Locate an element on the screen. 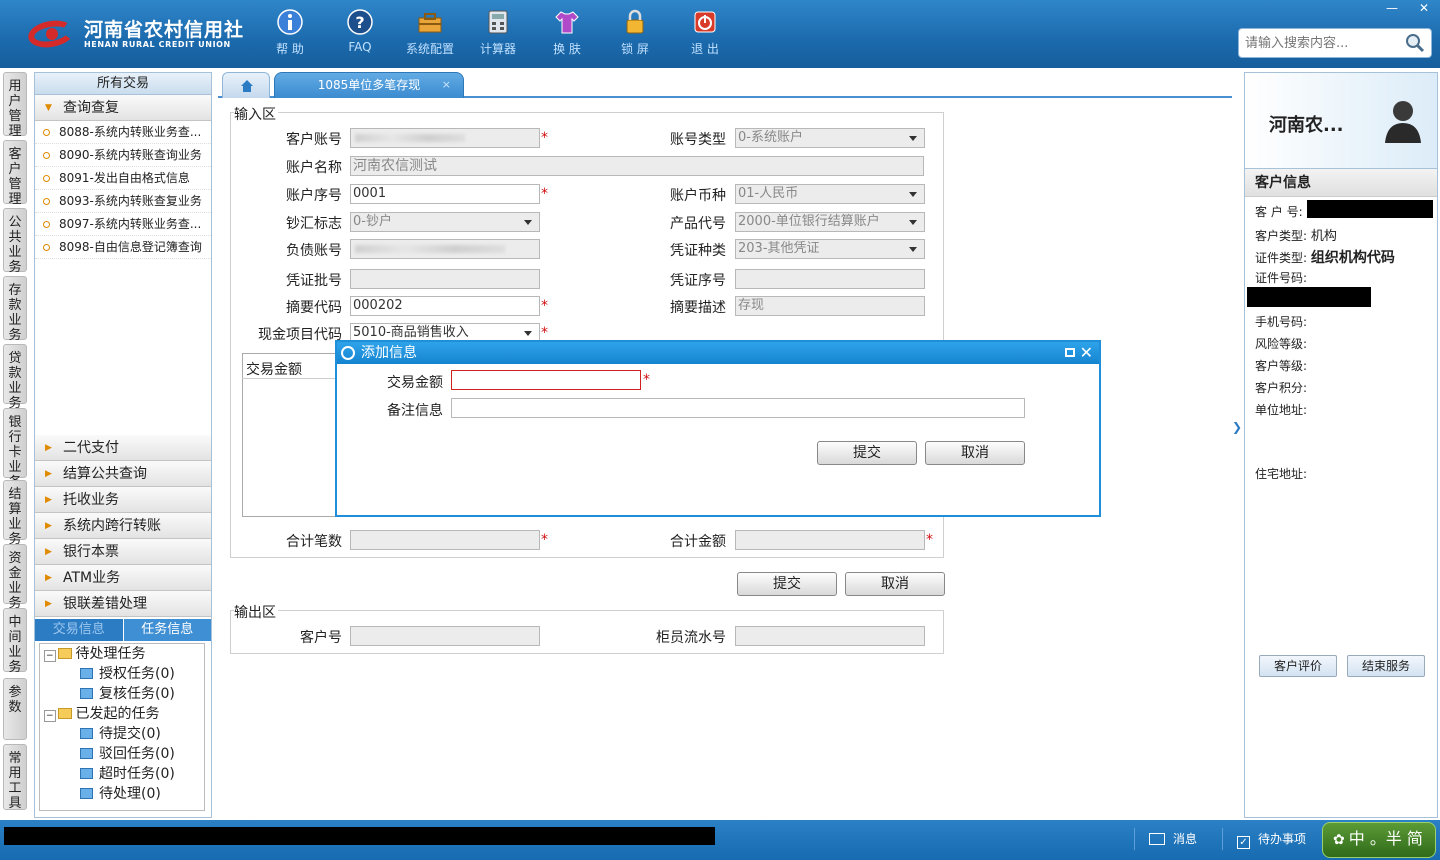 The height and width of the screenshot is (860, 1440). cash-flag-select: 0-钞户 is located at coordinates (445, 222).